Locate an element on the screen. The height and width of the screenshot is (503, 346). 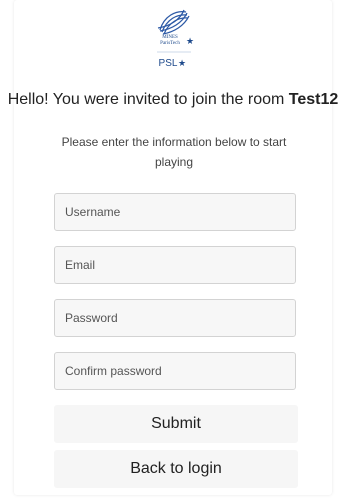
greeting-text: Hello! You were invited to join the room is located at coordinates (148, 99).